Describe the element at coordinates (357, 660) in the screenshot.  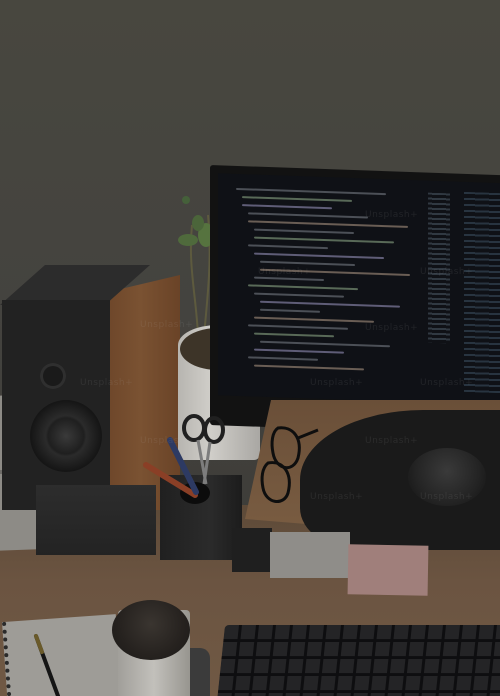
I see `keyboard` at that location.